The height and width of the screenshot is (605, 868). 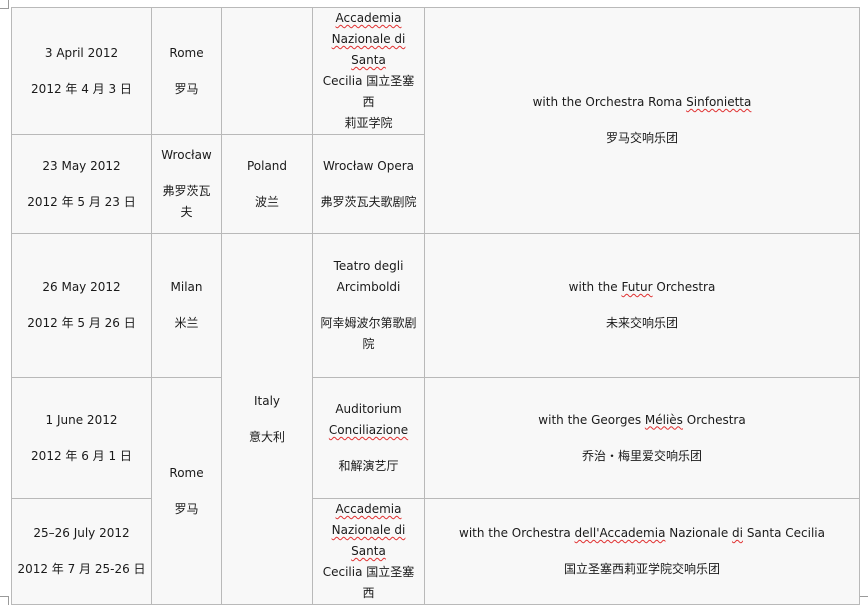 I want to click on orchestra-chinese: 乔治・梅里爱交响乐团, so click(x=641, y=455).